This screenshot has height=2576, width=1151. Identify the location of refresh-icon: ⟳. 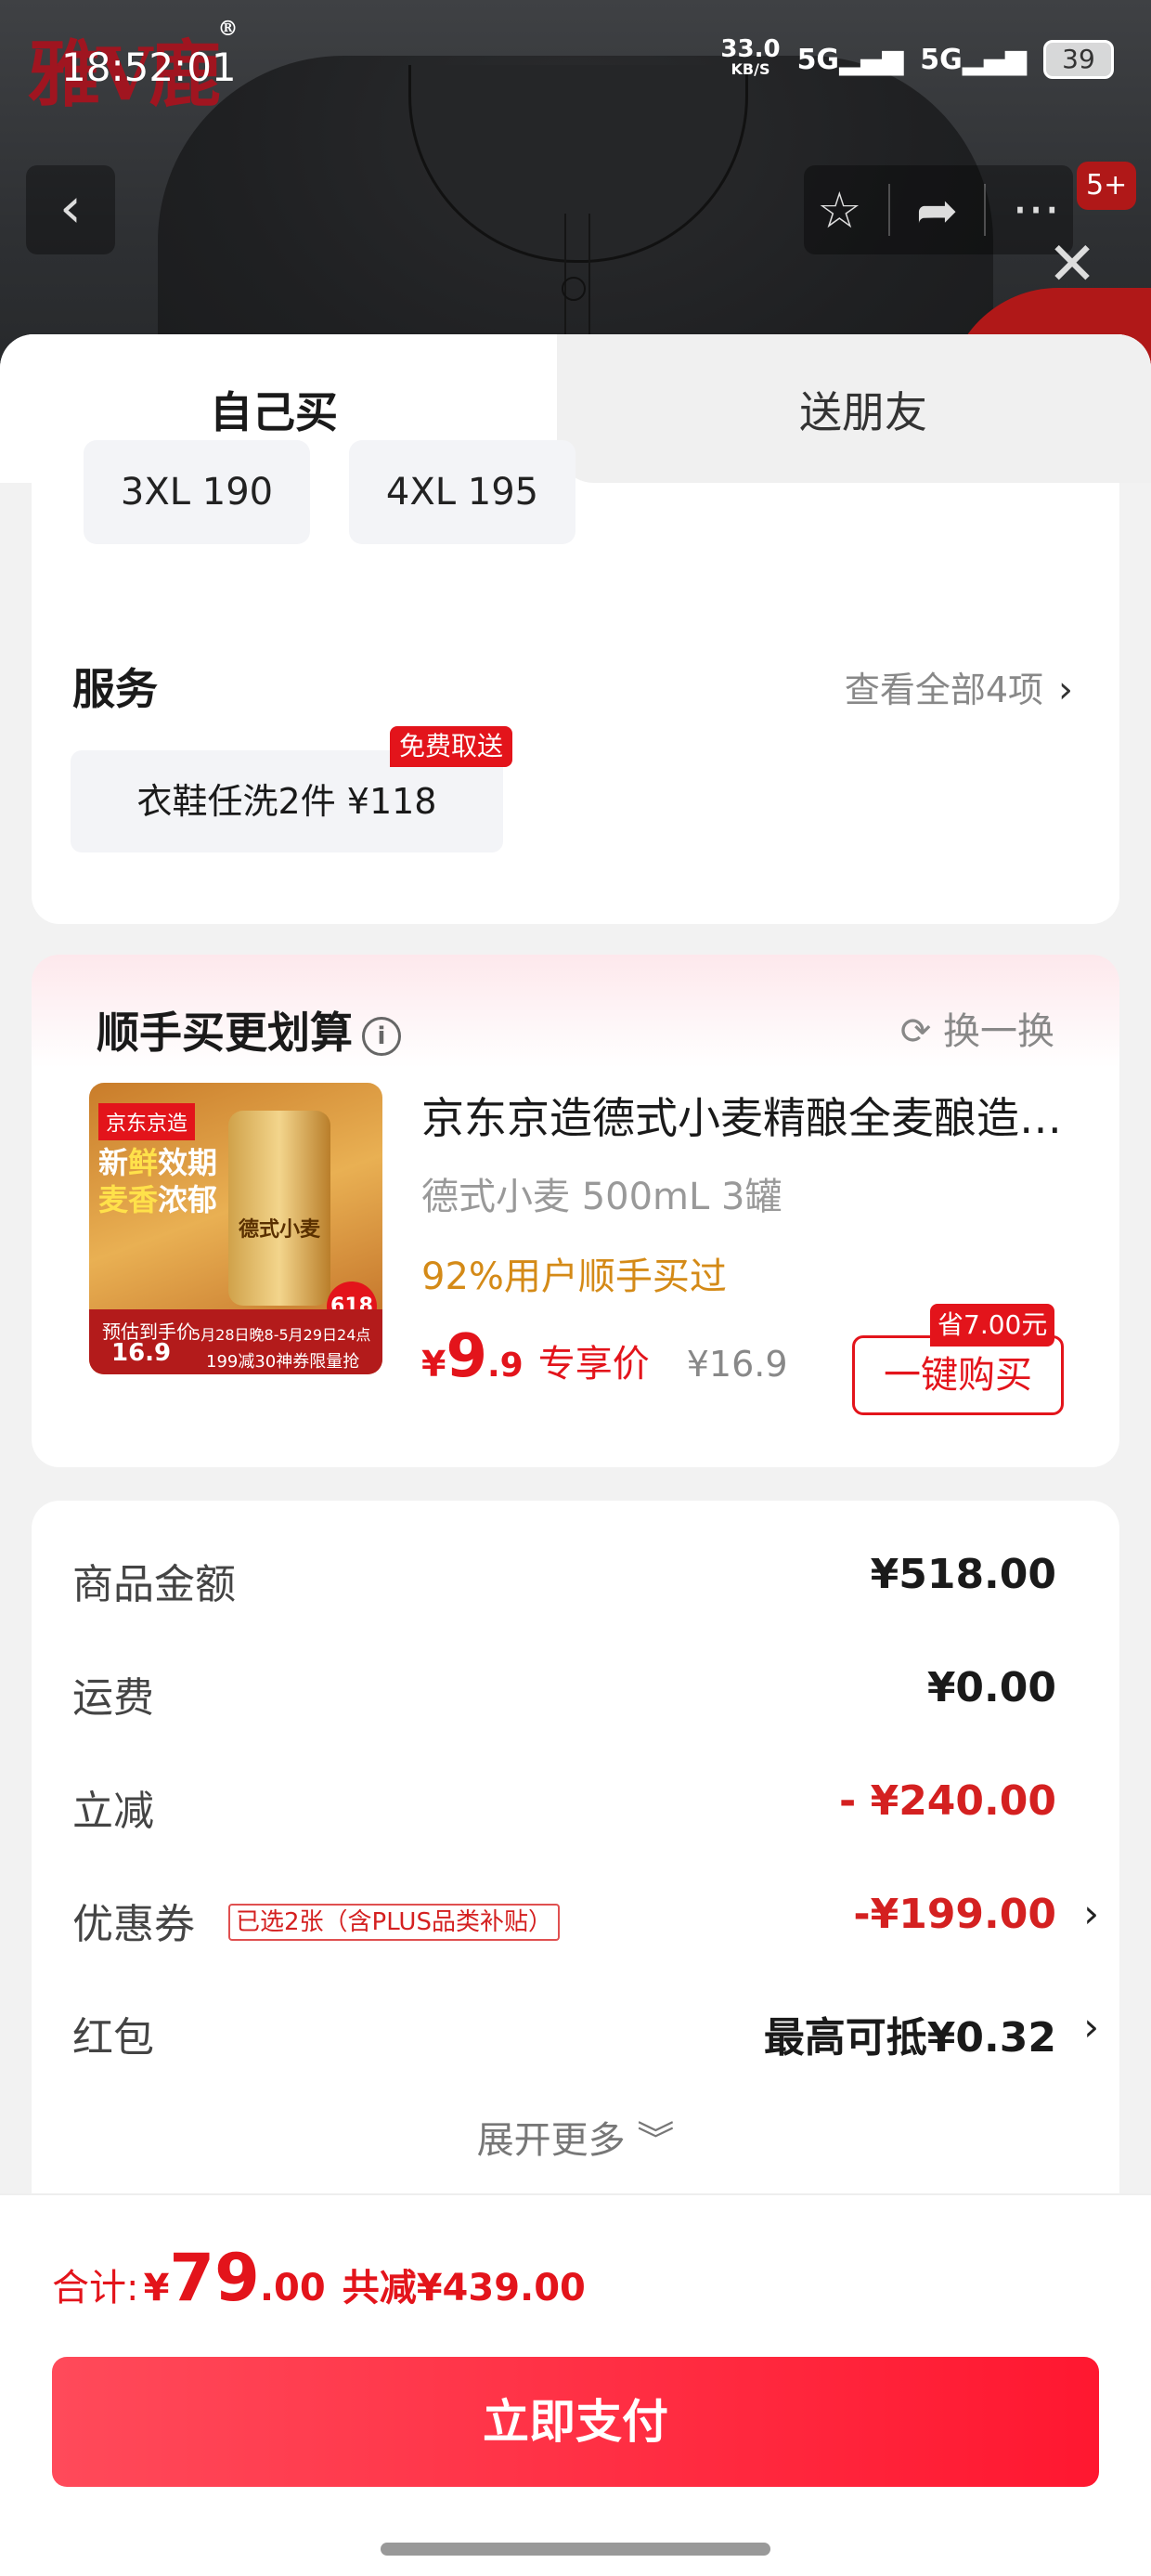
(916, 1031).